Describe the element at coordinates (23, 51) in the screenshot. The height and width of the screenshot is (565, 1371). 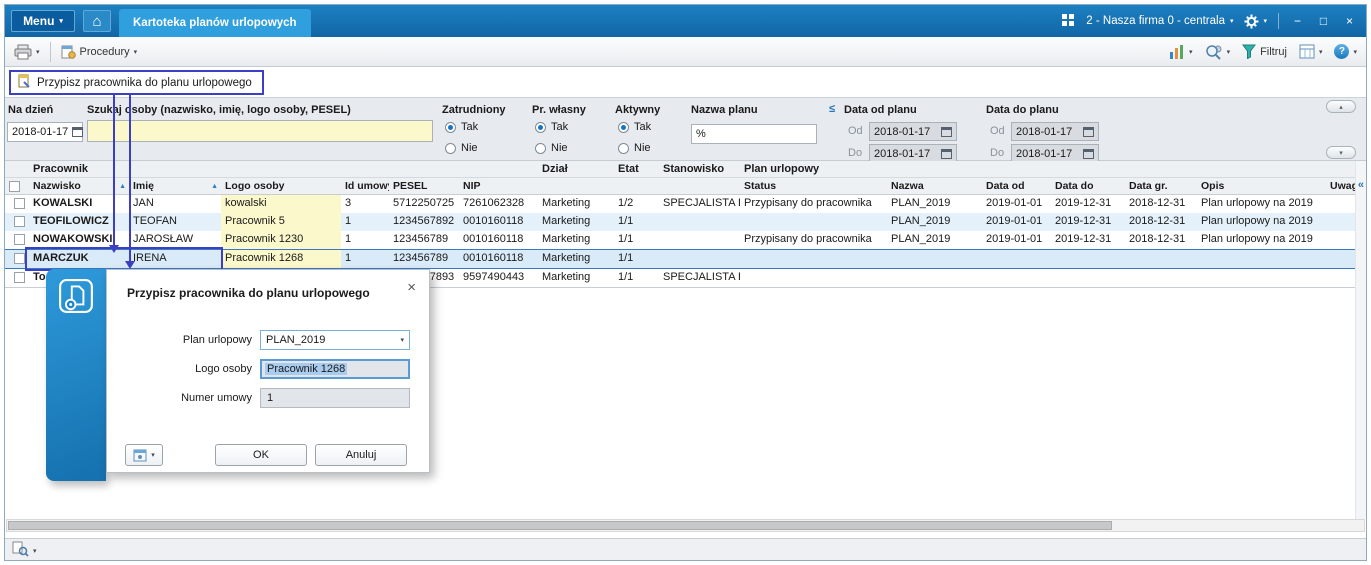
I see `printer-icon` at that location.